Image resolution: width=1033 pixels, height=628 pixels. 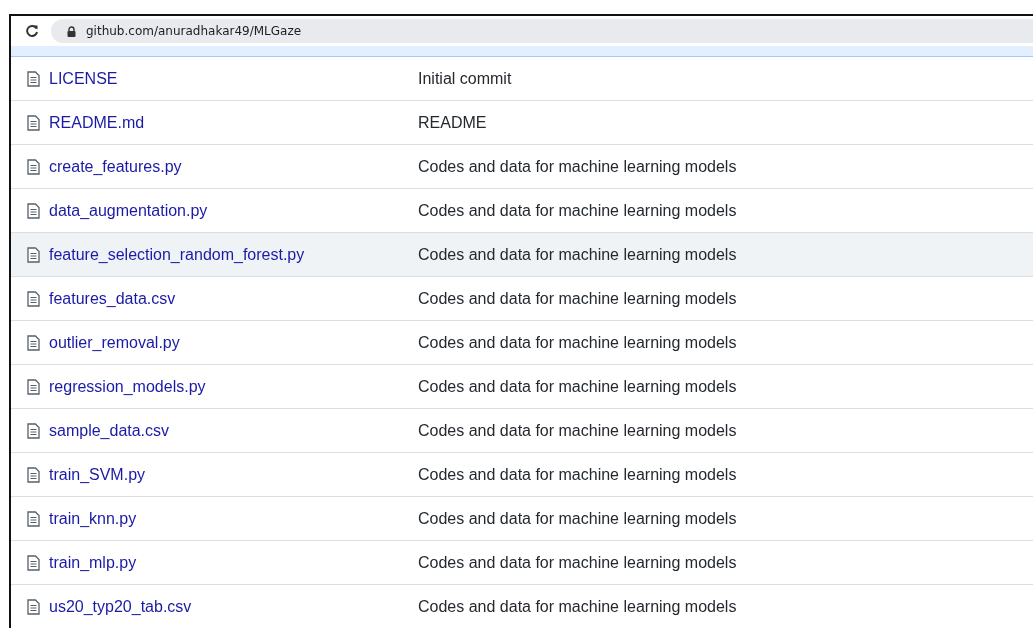 I want to click on file-row: train_knn.py Codes and data for machine learning models, so click(x=522, y=519).